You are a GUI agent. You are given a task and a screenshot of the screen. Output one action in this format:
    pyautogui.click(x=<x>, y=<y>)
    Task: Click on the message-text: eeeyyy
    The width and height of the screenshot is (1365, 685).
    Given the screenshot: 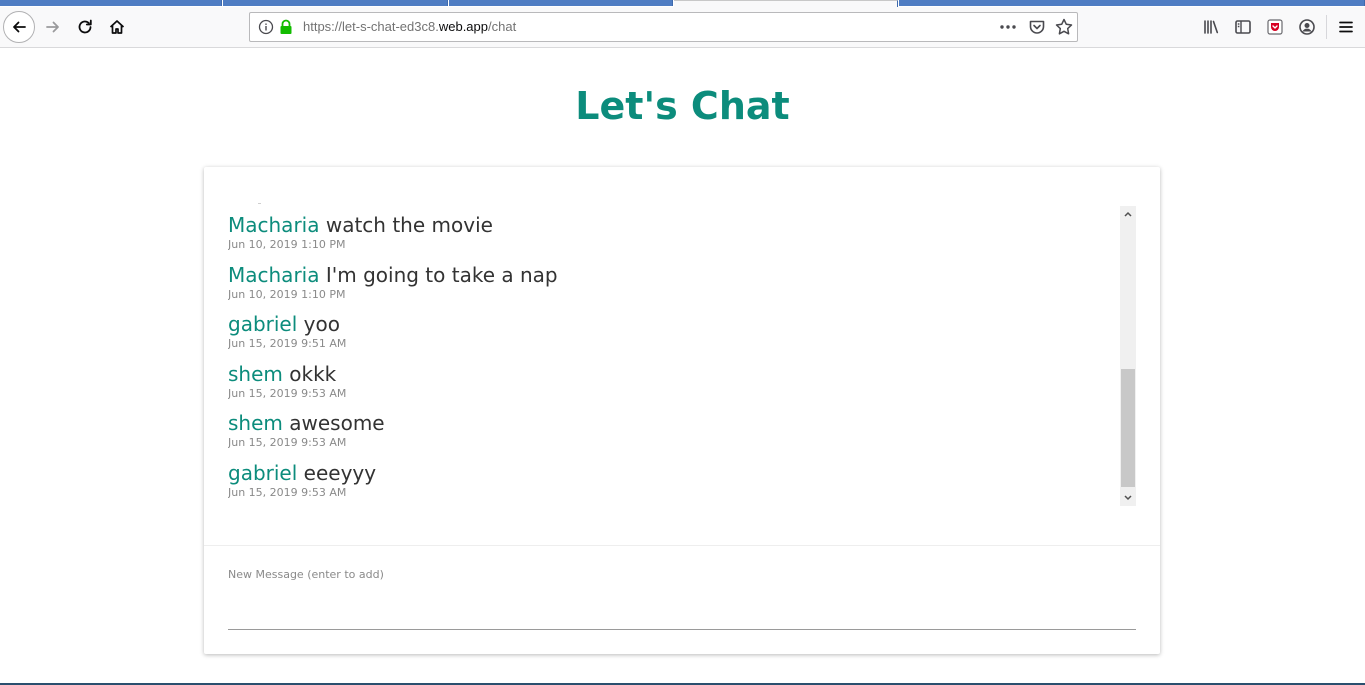 What is the action you would take?
    pyautogui.click(x=340, y=473)
    